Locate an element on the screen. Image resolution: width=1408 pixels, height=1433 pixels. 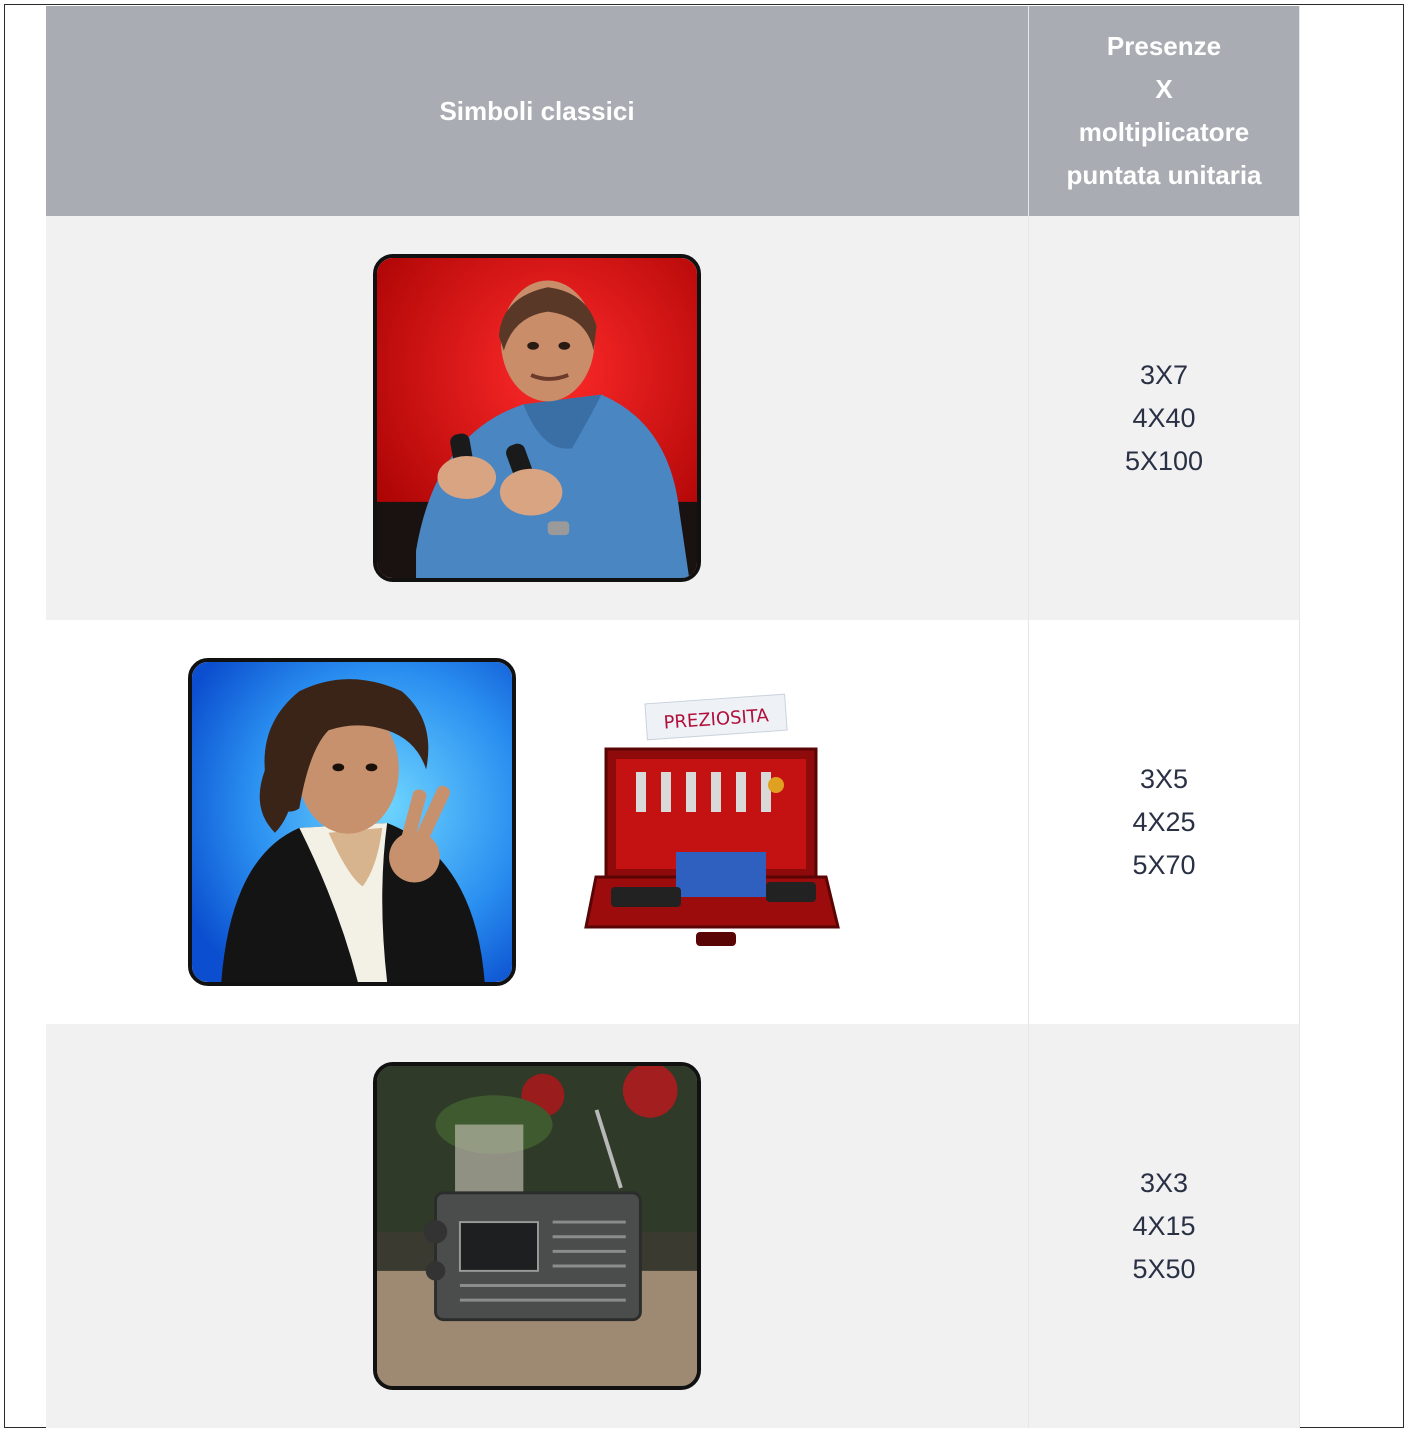
header-payout-line: puntata unitaria is located at coordinates (1164, 175).